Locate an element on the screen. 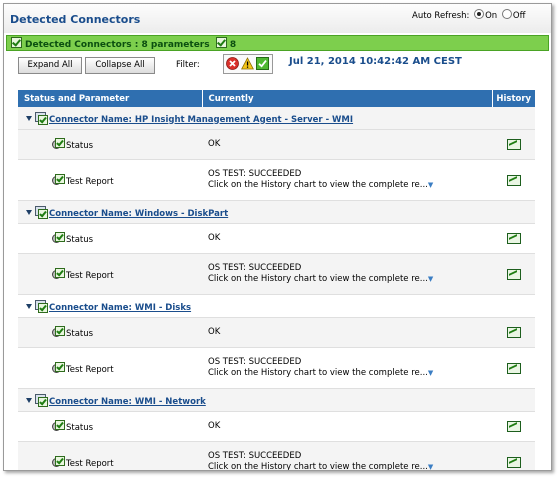  title-bar: Detected Connectors Auto Refresh: On Off is located at coordinates (277, 18).